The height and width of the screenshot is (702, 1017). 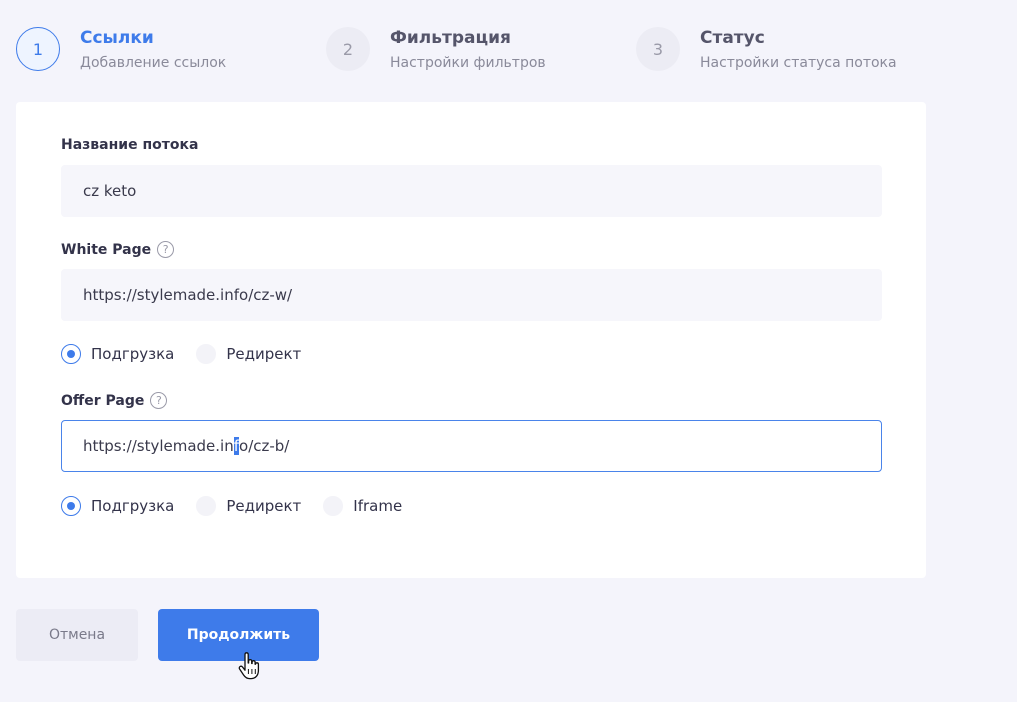 I want to click on offer-page-label-text: Offer Page, so click(x=103, y=400).